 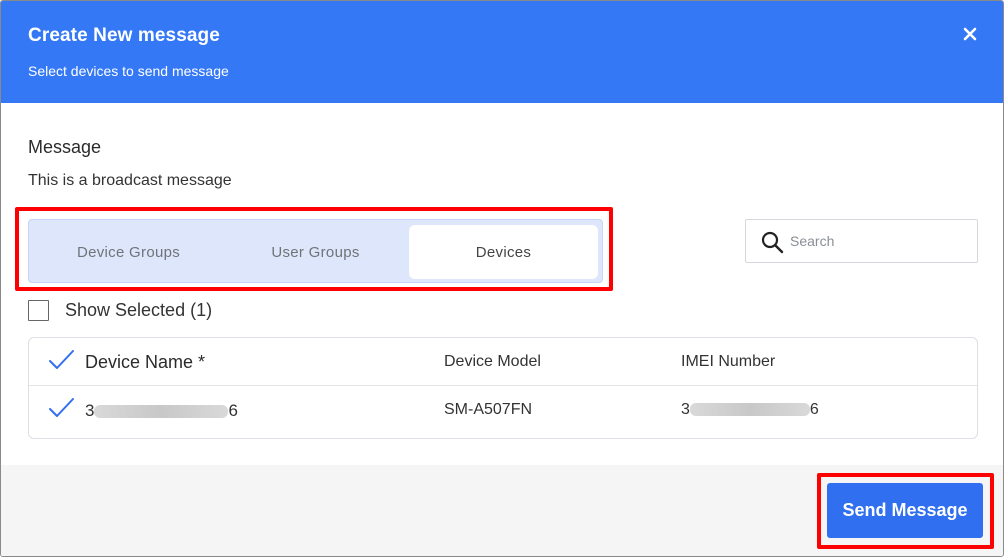 What do you see at coordinates (772, 242) in the screenshot?
I see `search-icon` at bounding box center [772, 242].